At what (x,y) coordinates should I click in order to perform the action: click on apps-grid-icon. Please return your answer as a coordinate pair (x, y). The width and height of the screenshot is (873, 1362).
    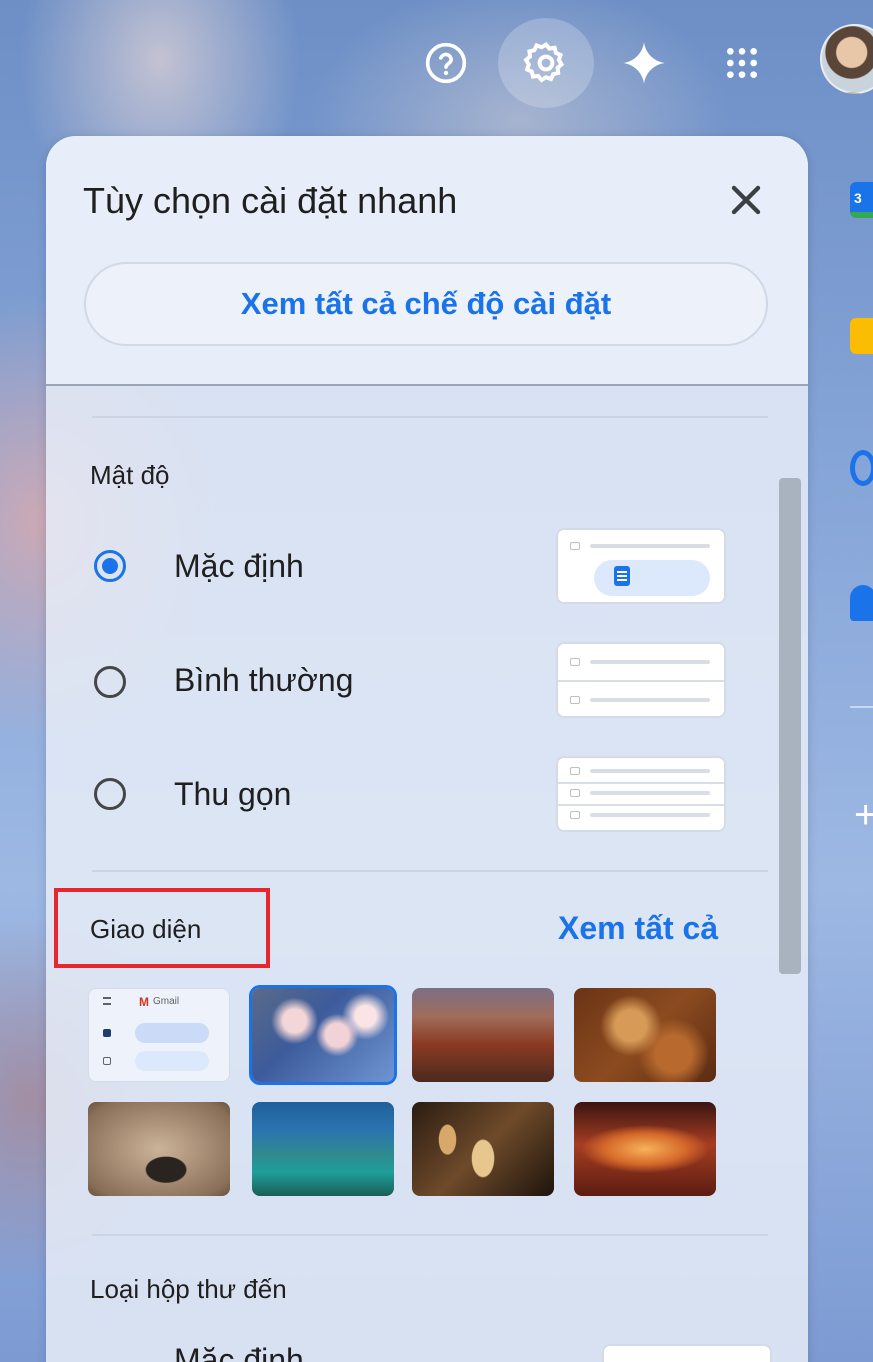
    Looking at the image, I should click on (742, 63).